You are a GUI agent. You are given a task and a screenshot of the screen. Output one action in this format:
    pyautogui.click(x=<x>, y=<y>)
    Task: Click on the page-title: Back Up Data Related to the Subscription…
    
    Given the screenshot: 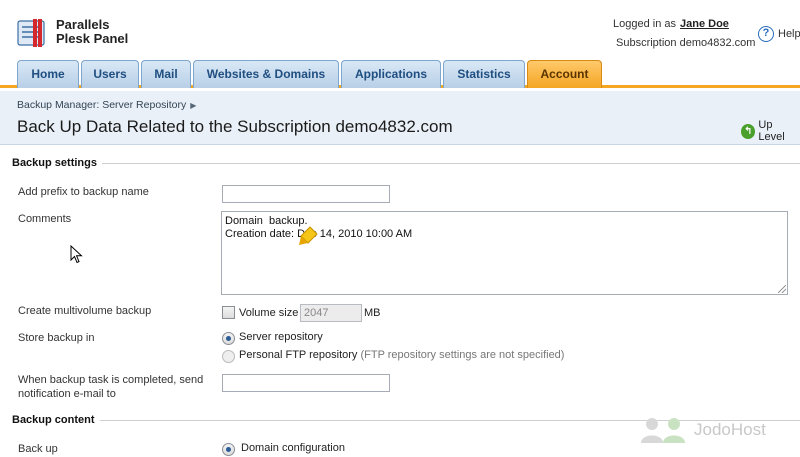 What is the action you would take?
    pyautogui.click(x=235, y=126)
    